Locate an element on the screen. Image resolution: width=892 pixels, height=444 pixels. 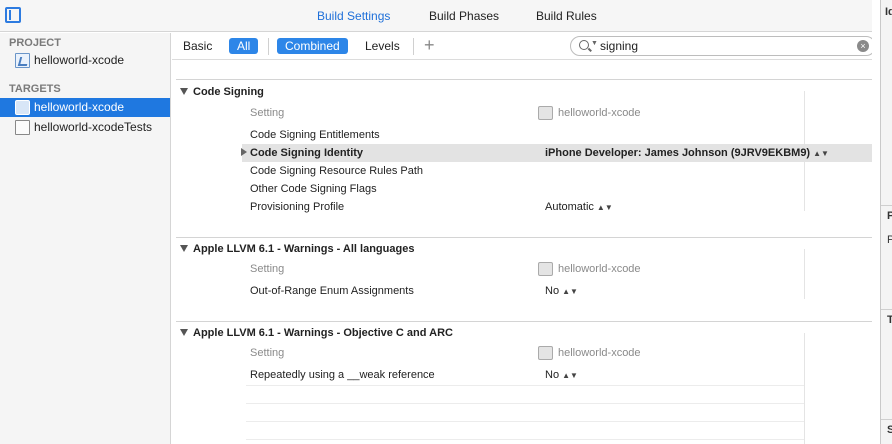
search-input-value: signing is located at coordinates (619, 46).